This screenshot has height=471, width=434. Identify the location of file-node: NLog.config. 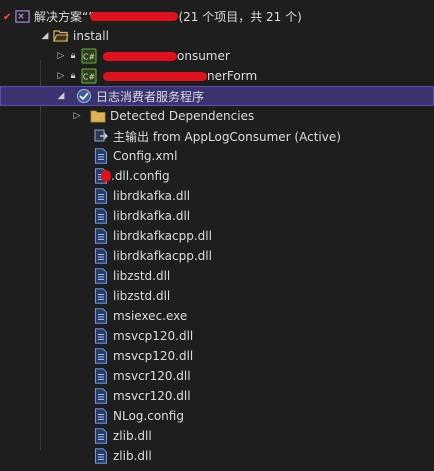
(217, 416).